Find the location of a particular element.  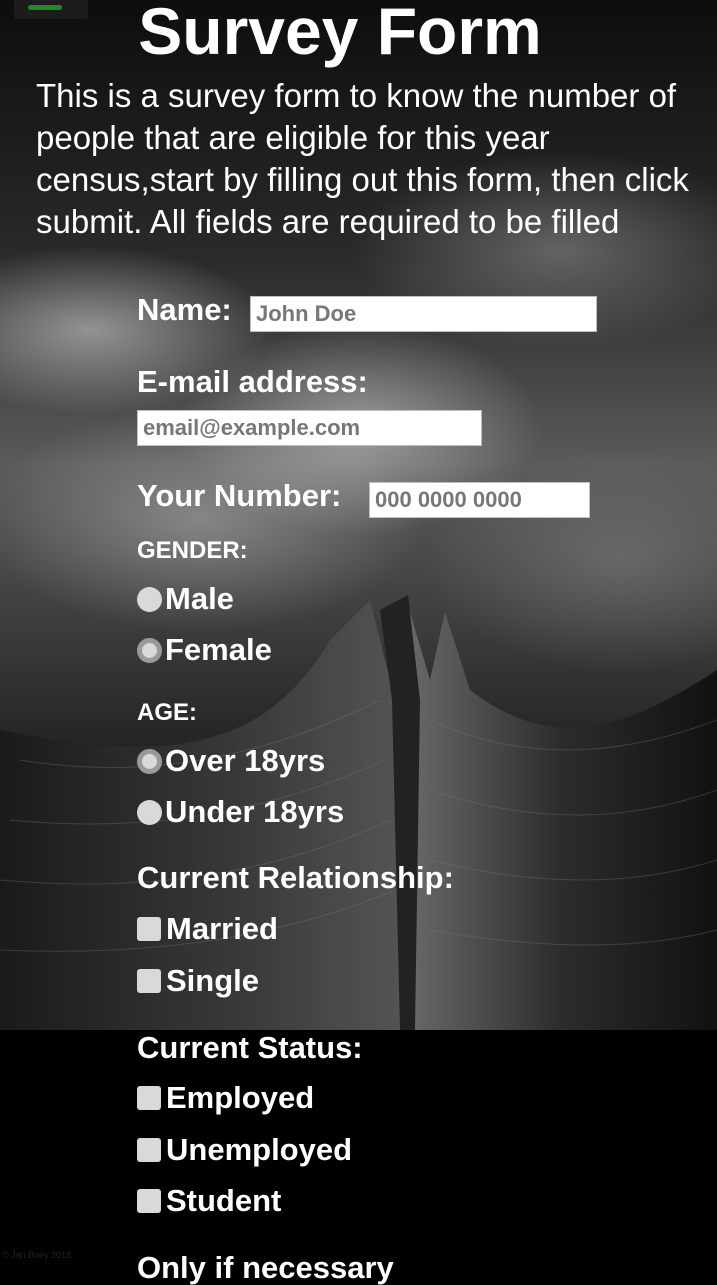

number-label: Your Number: is located at coordinates (239, 495).